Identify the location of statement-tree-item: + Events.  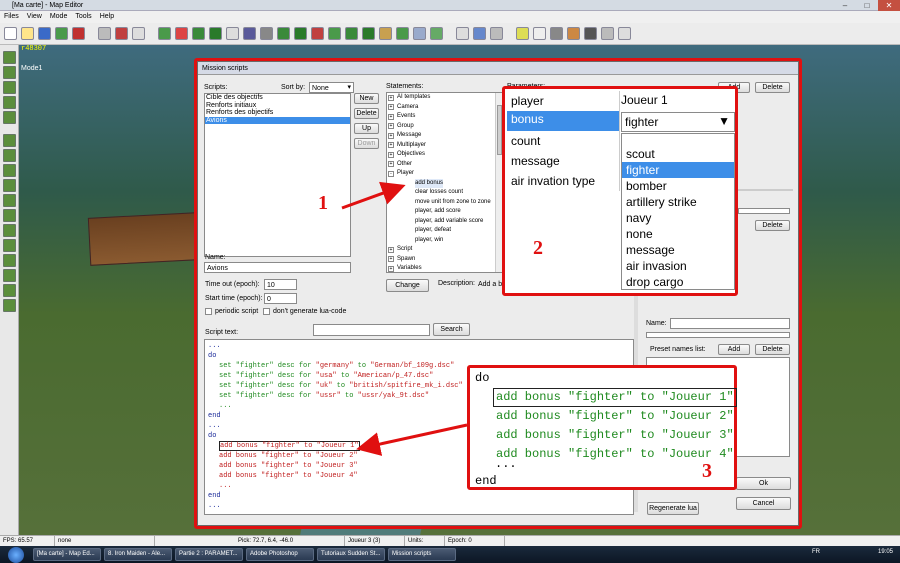
(444, 117).